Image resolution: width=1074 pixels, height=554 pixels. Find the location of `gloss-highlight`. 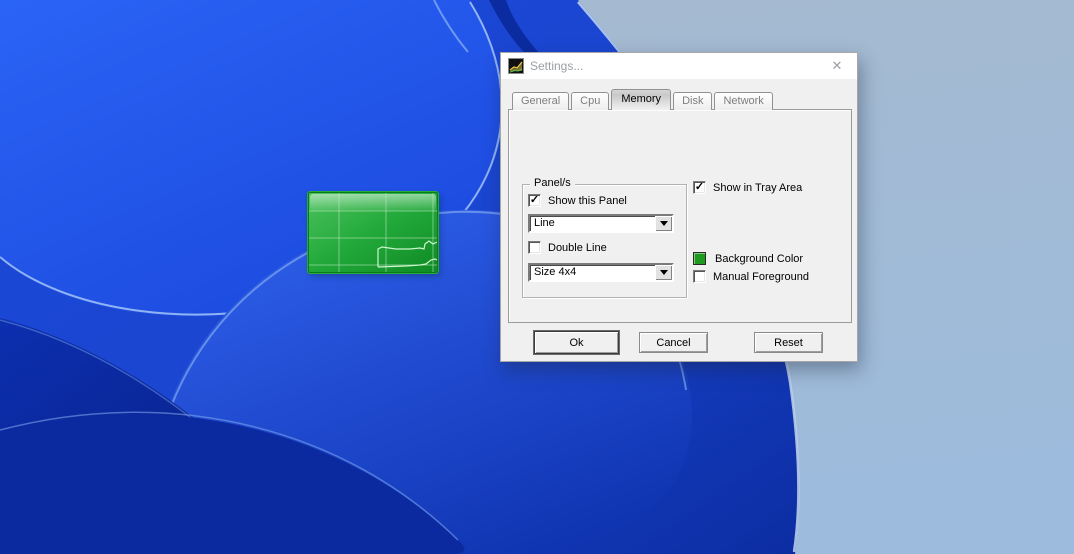

gloss-highlight is located at coordinates (373, 202).